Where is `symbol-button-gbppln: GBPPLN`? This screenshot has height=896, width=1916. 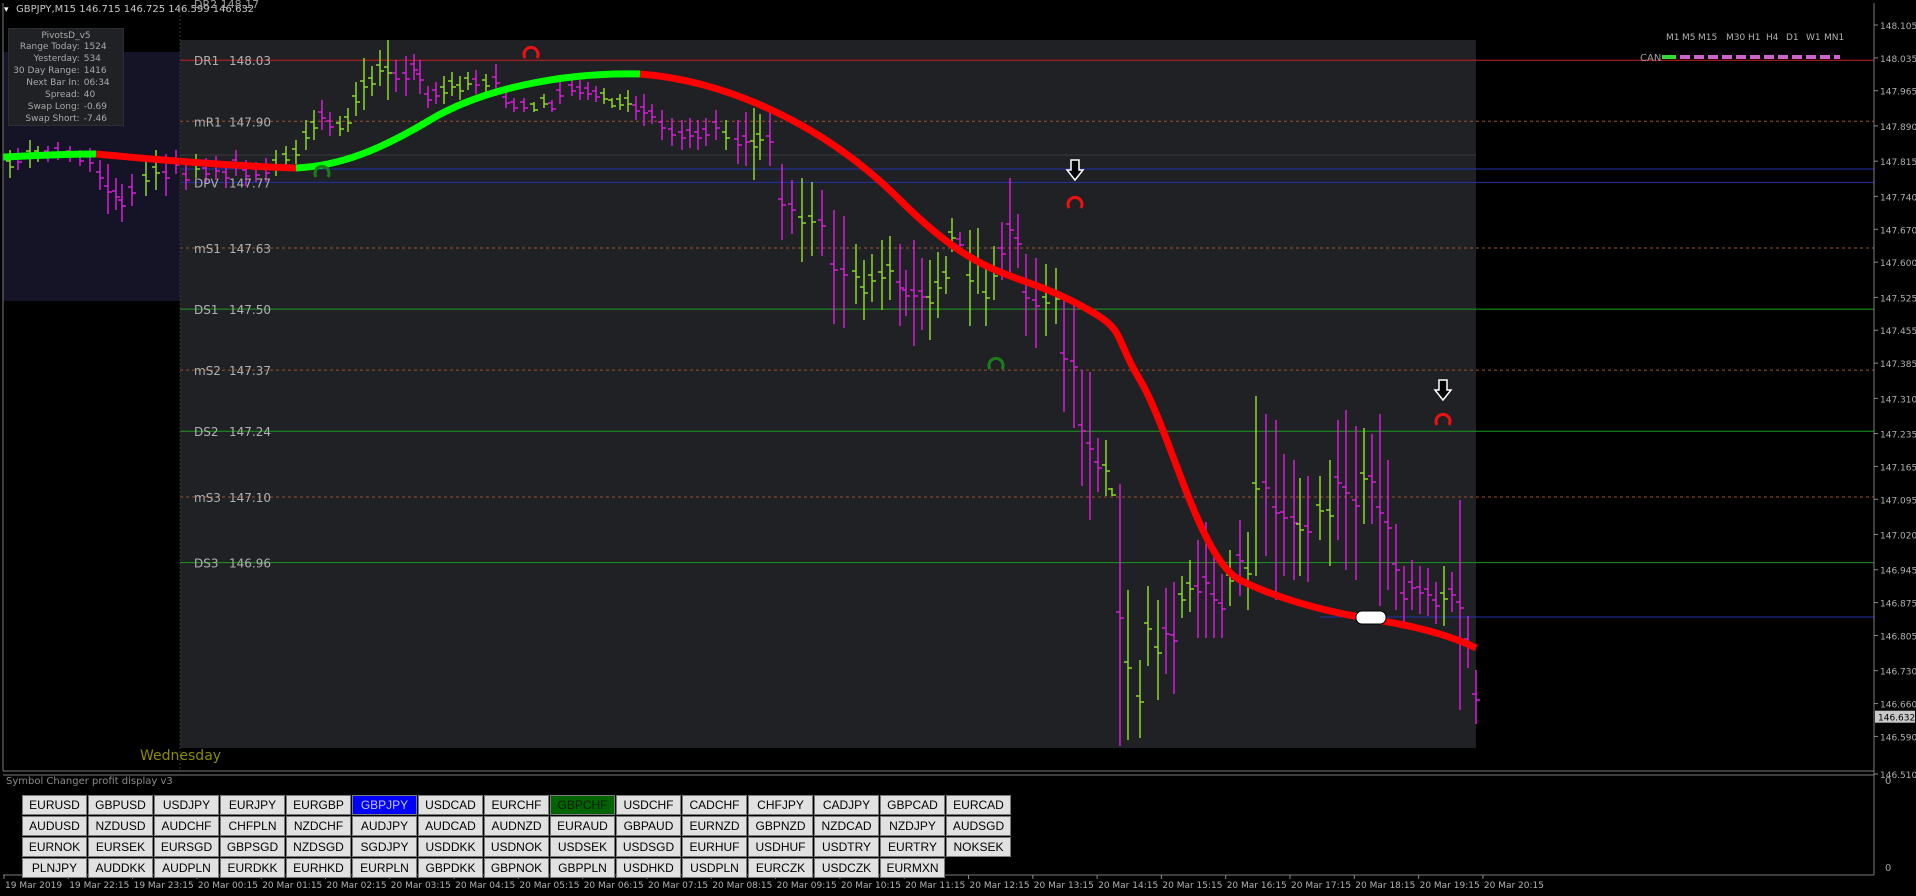 symbol-button-gbppln: GBPPLN is located at coordinates (582, 868).